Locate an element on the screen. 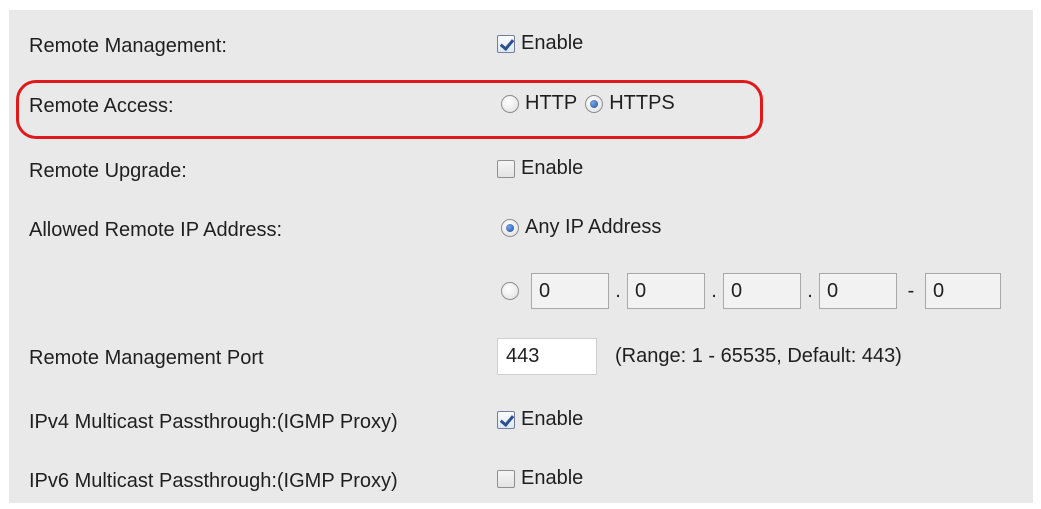 This screenshot has height=509, width=1041. ip-octet-1-input: 0 is located at coordinates (570, 291).